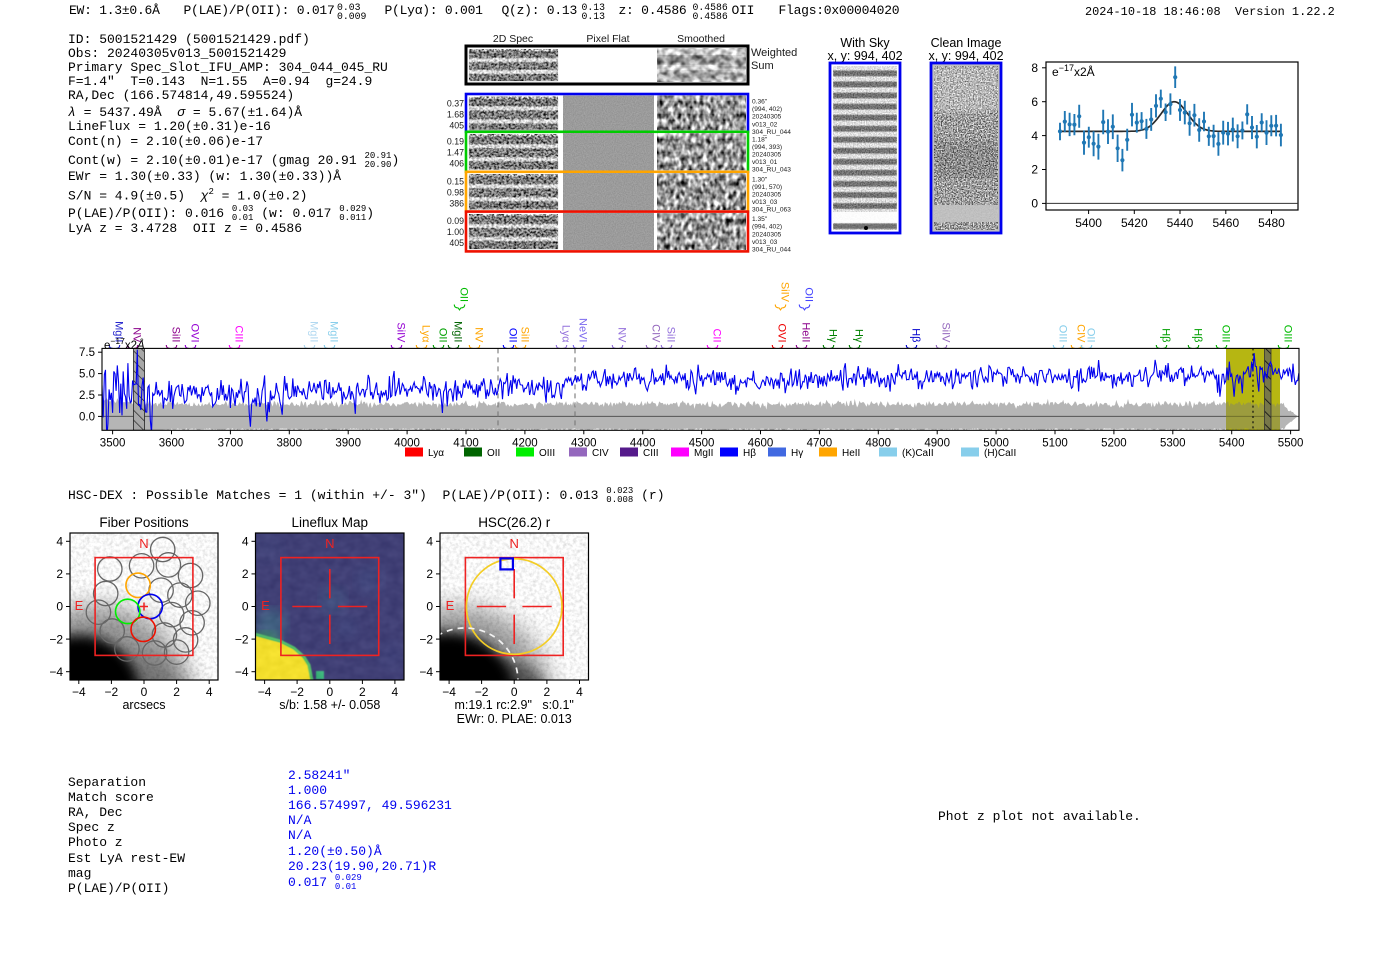 The height and width of the screenshot is (953, 1400). What do you see at coordinates (1232, 443) in the screenshot?
I see `svg-text: 5400` at bounding box center [1232, 443].